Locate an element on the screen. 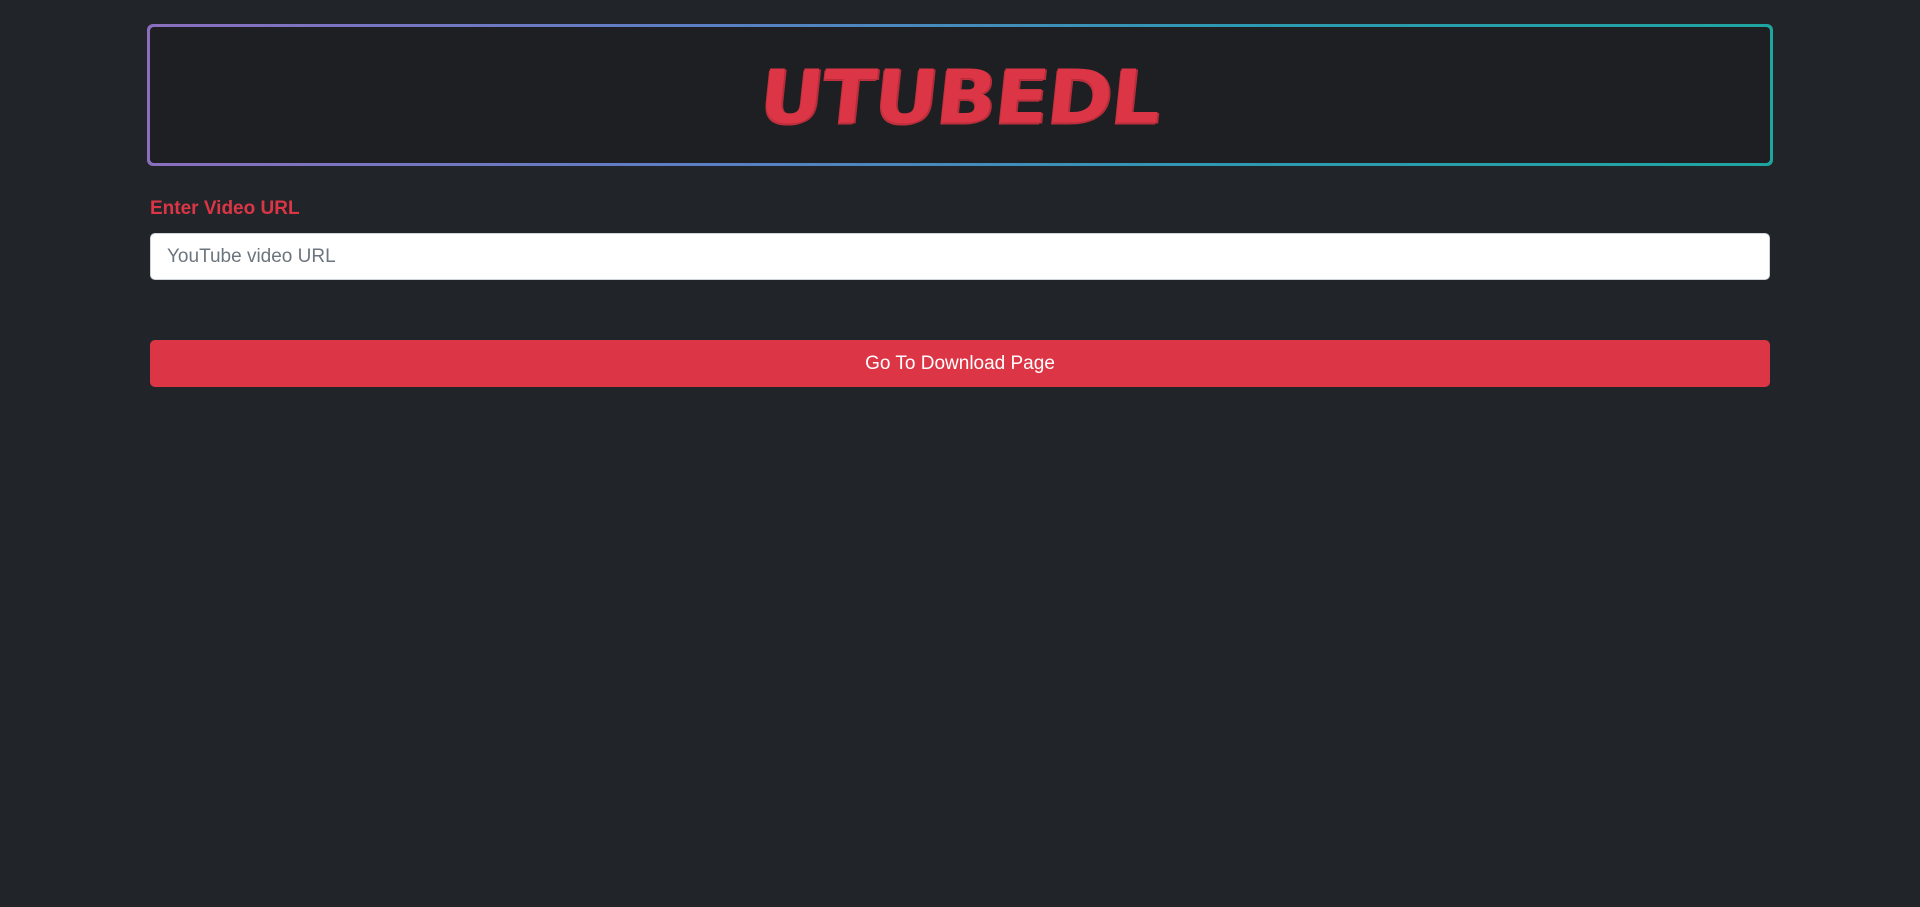 This screenshot has width=1920, height=907. header-banner: UTUBEDL is located at coordinates (960, 95).